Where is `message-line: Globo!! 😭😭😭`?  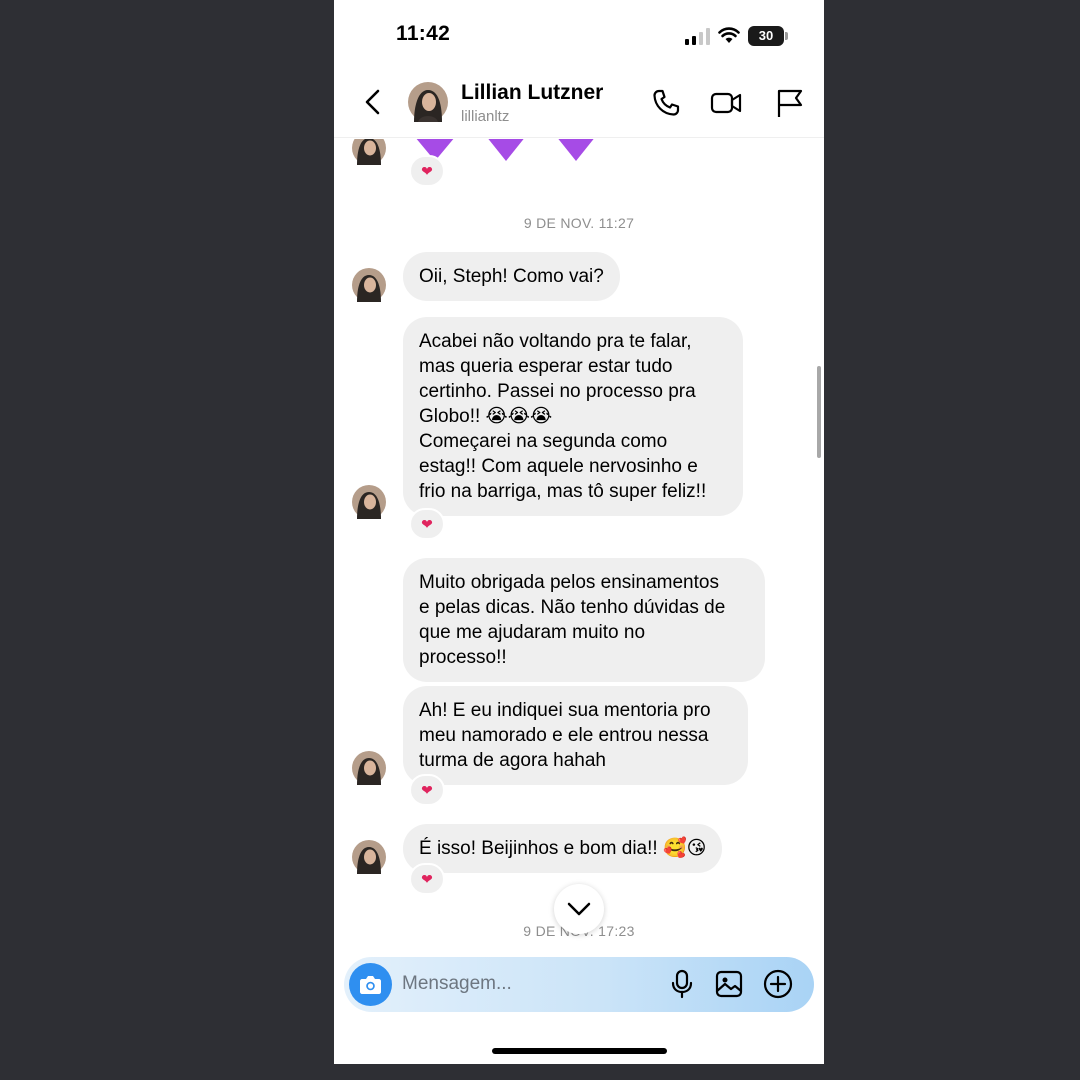 message-line: Globo!! 😭😭😭 is located at coordinates (486, 416).